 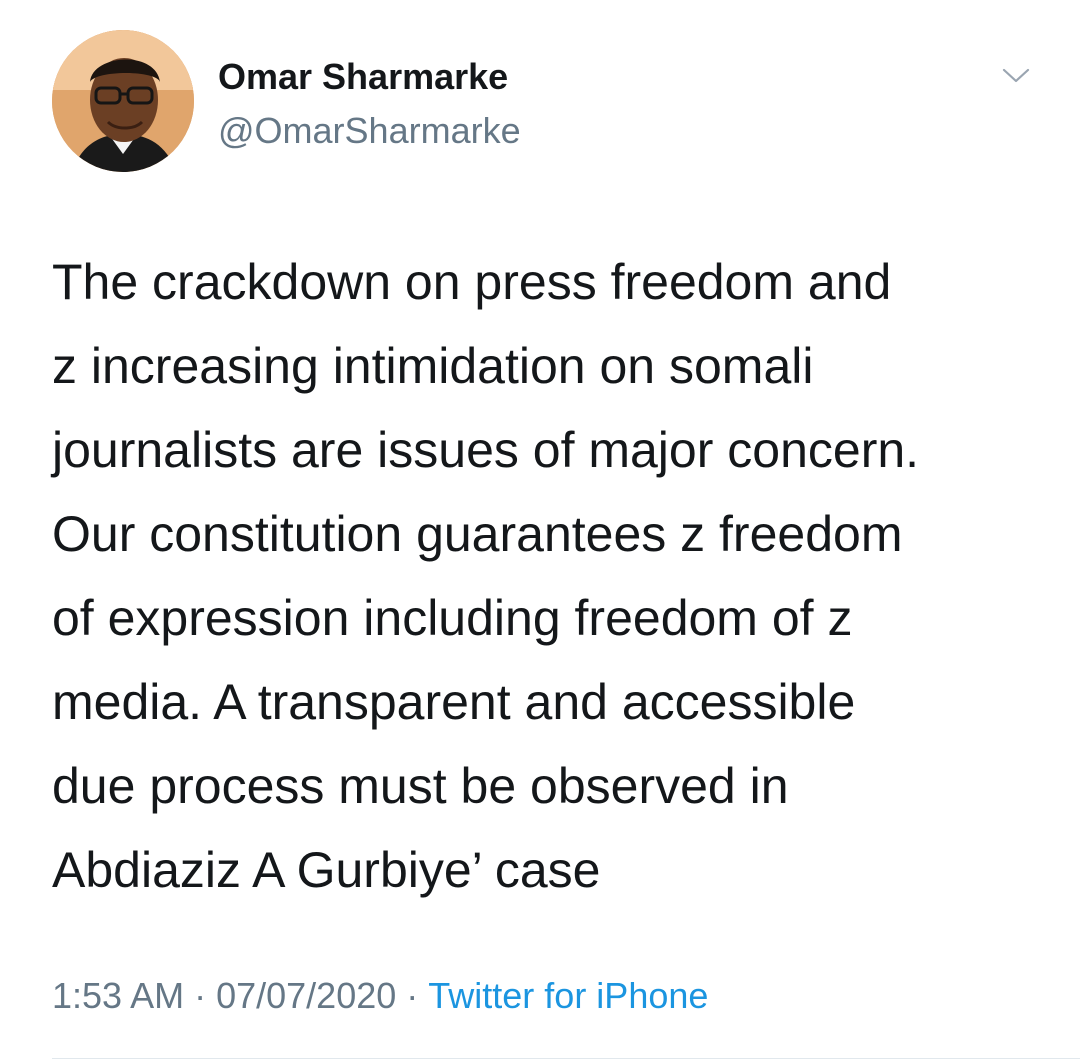 What do you see at coordinates (566, 1058) in the screenshot?
I see `divider` at bounding box center [566, 1058].